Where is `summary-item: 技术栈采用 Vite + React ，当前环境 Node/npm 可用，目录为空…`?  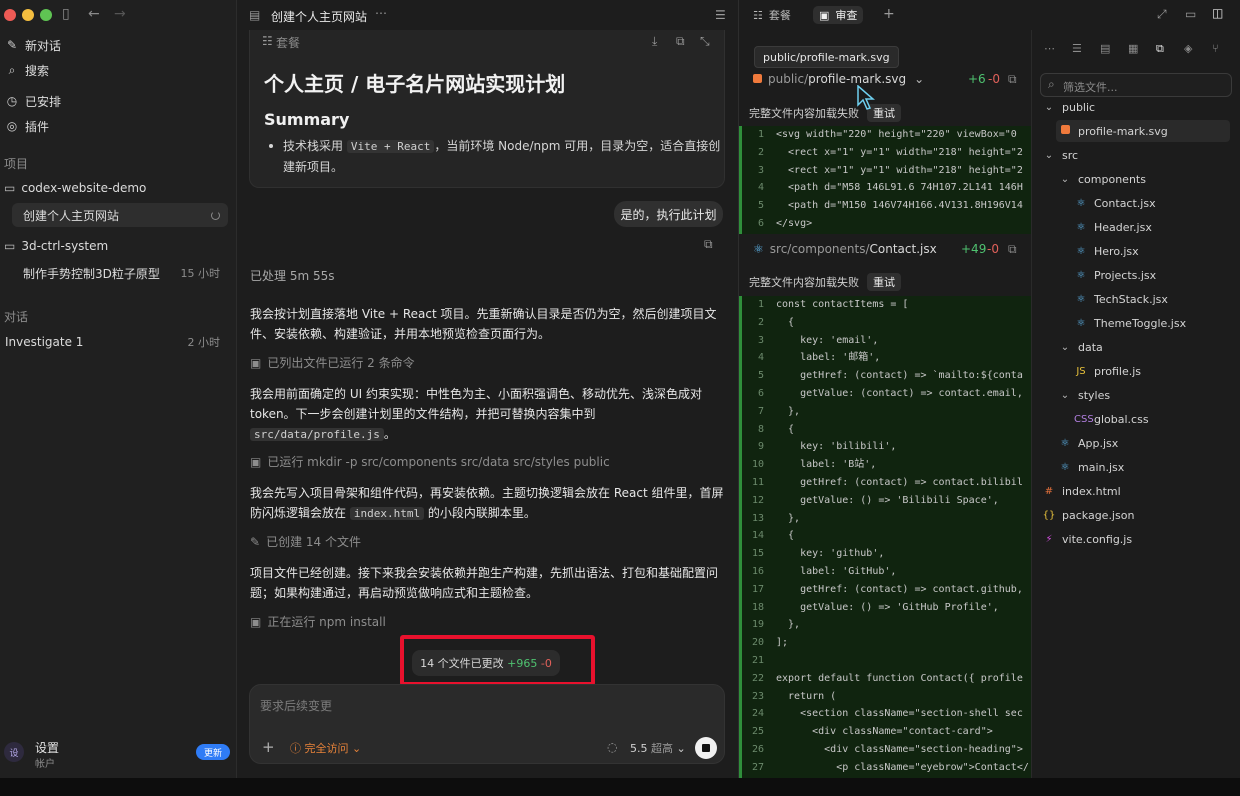
summary-item: 技术栈采用 Vite + React ，当前环境 Node/npm 可用，目录为空… is located at coordinates (503, 156).